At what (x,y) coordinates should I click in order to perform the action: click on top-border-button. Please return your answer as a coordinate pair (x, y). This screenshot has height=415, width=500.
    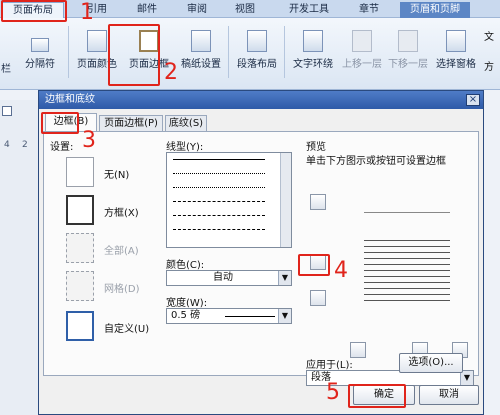
    Looking at the image, I should click on (318, 202).